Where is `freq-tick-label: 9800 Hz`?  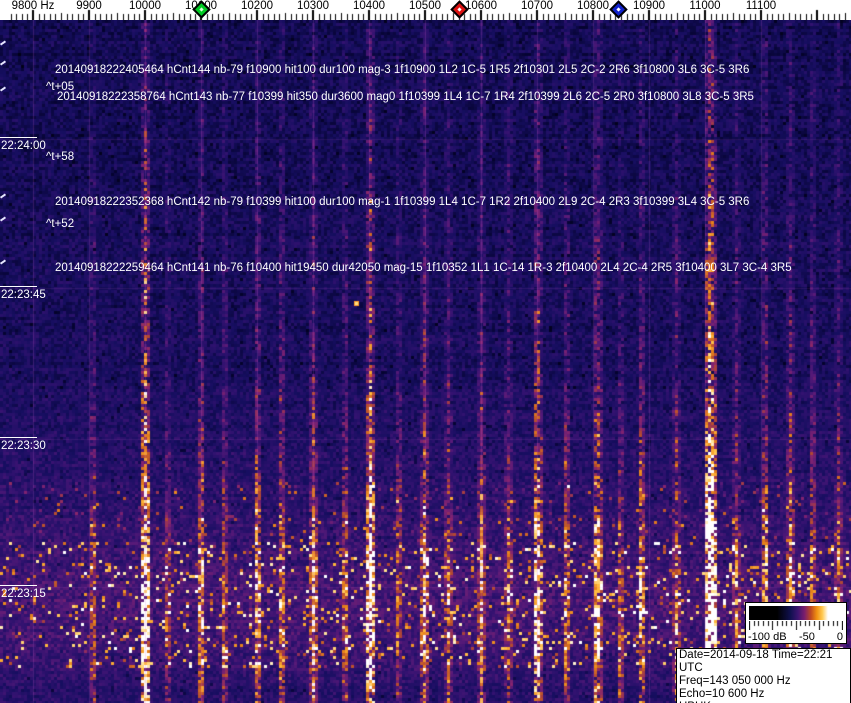 freq-tick-label: 9800 Hz is located at coordinates (33, 6).